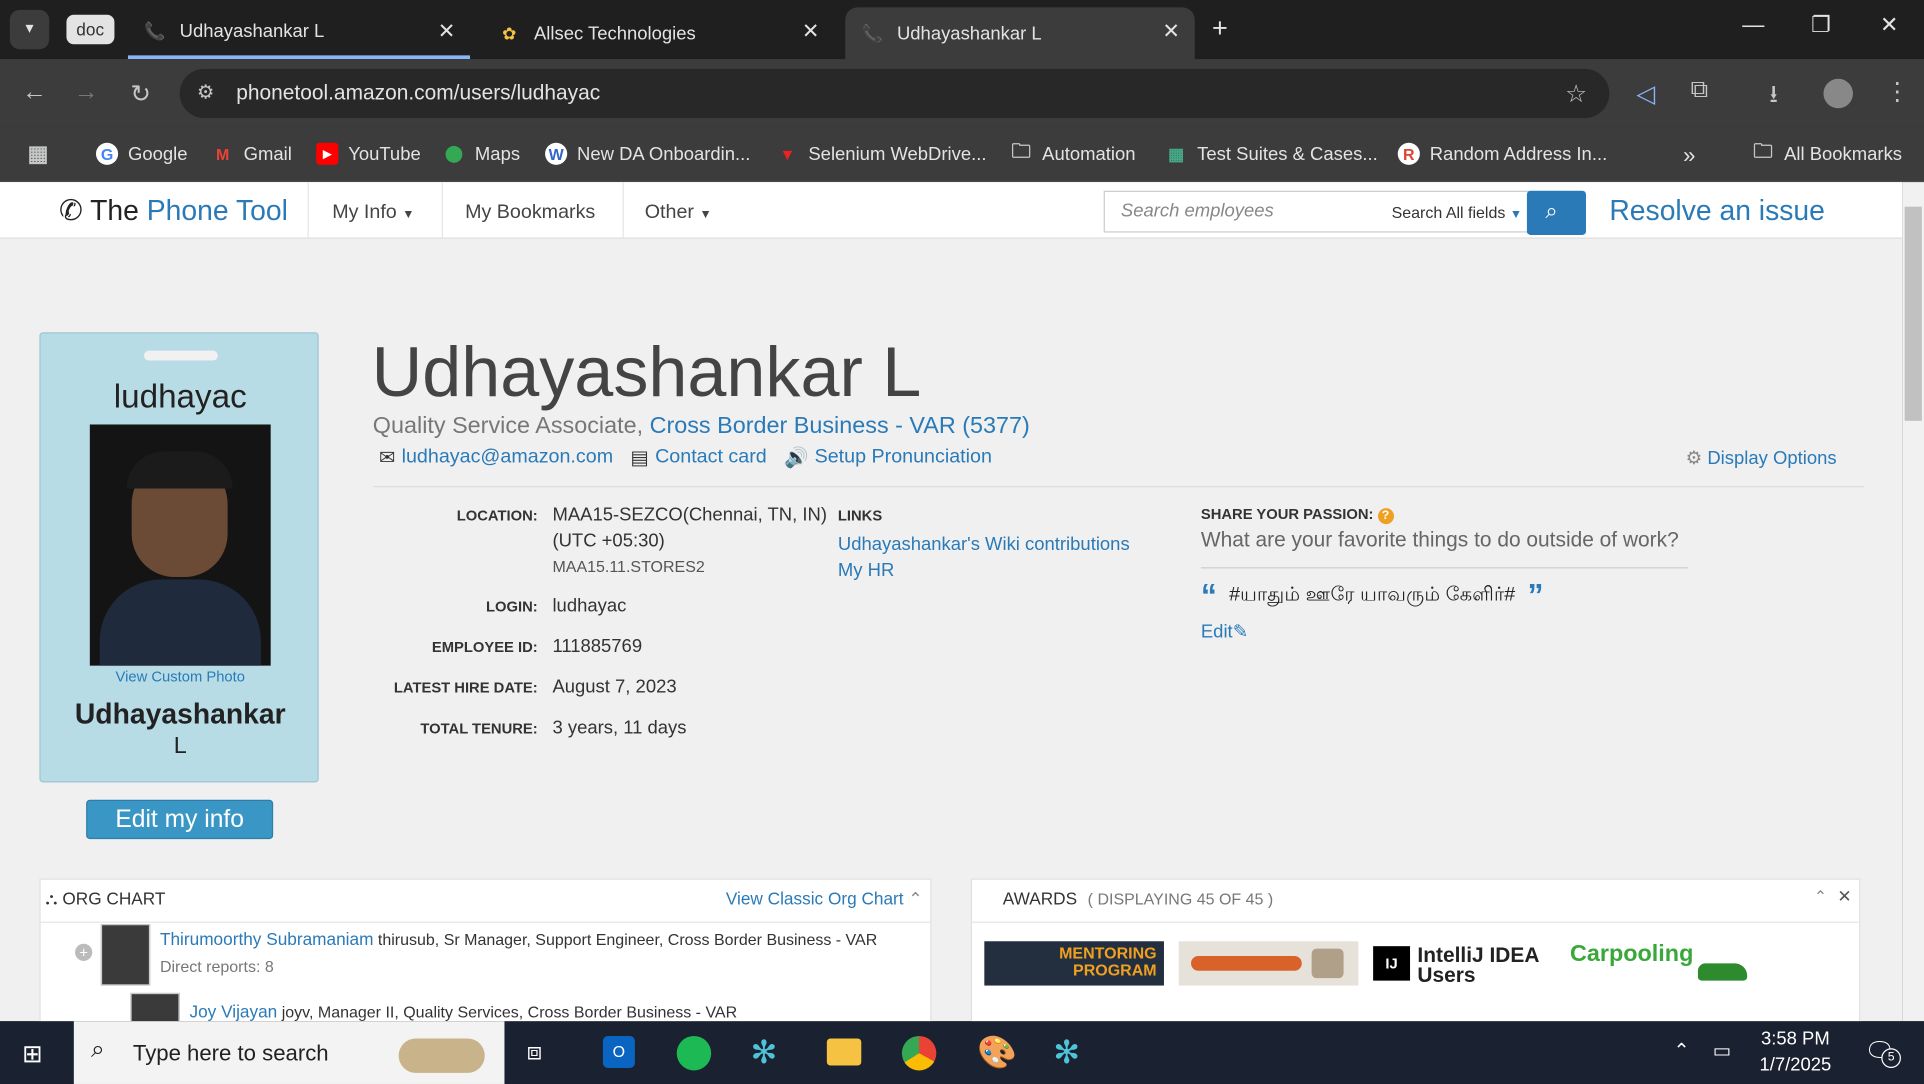 This screenshot has width=1924, height=1084. What do you see at coordinates (589, 606) in the screenshot?
I see `login-value: ludhayac` at bounding box center [589, 606].